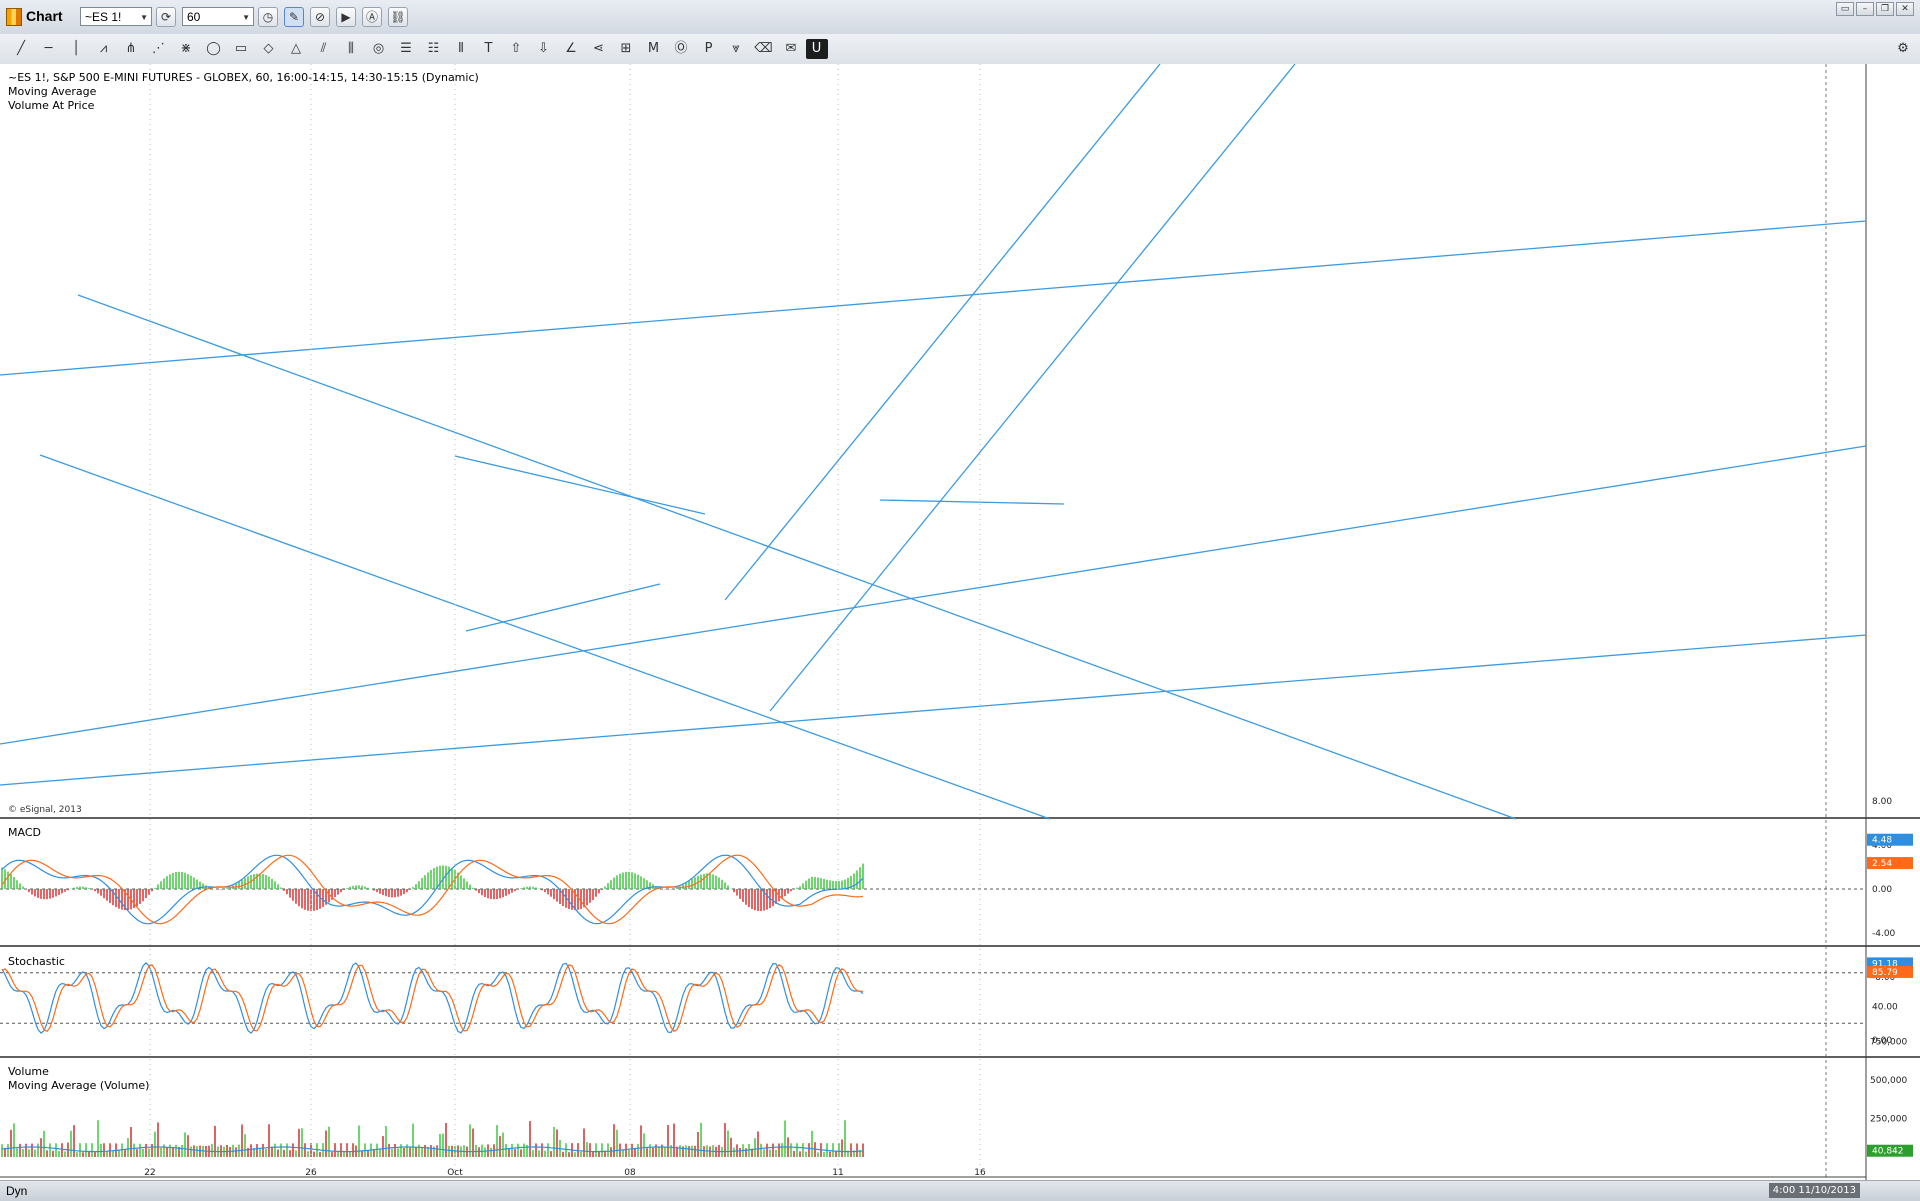 This screenshot has width=1920, height=1201. Describe the element at coordinates (131, 49) in the screenshot. I see `pitchfork-tool-icon: ⋔` at that location.